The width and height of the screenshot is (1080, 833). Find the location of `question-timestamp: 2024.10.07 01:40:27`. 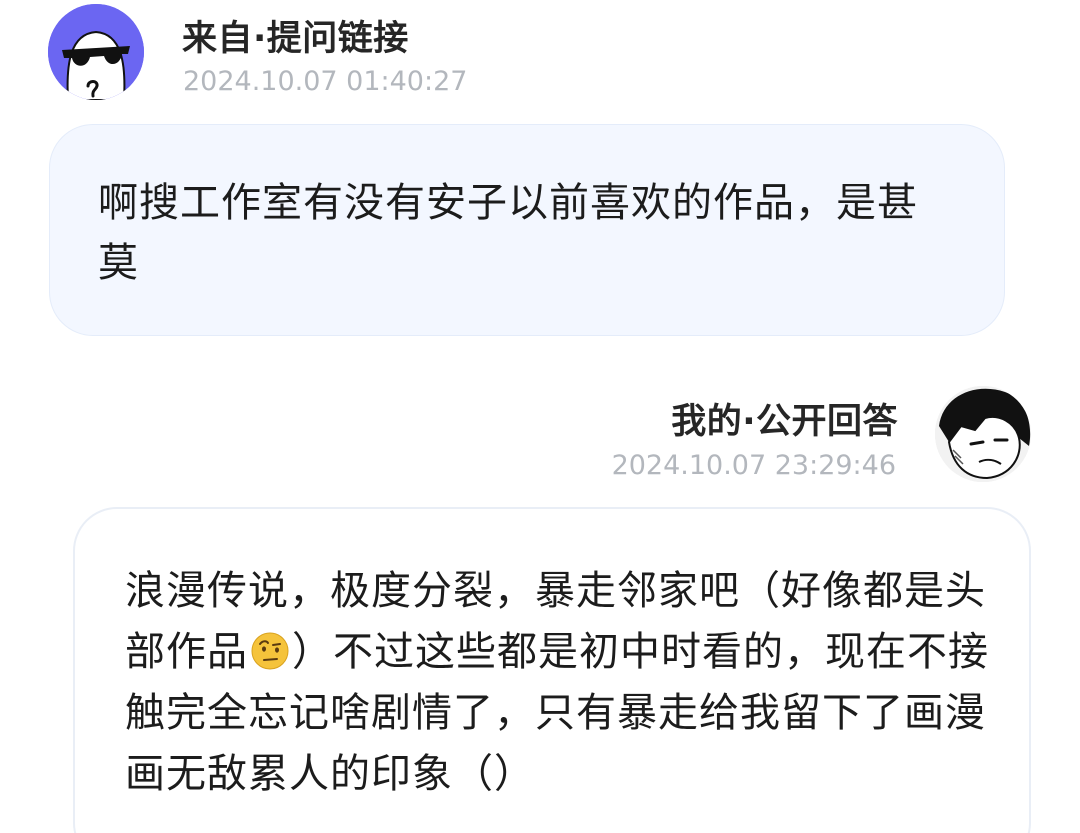

question-timestamp: 2024.10.07 01:40:27 is located at coordinates (325, 81).